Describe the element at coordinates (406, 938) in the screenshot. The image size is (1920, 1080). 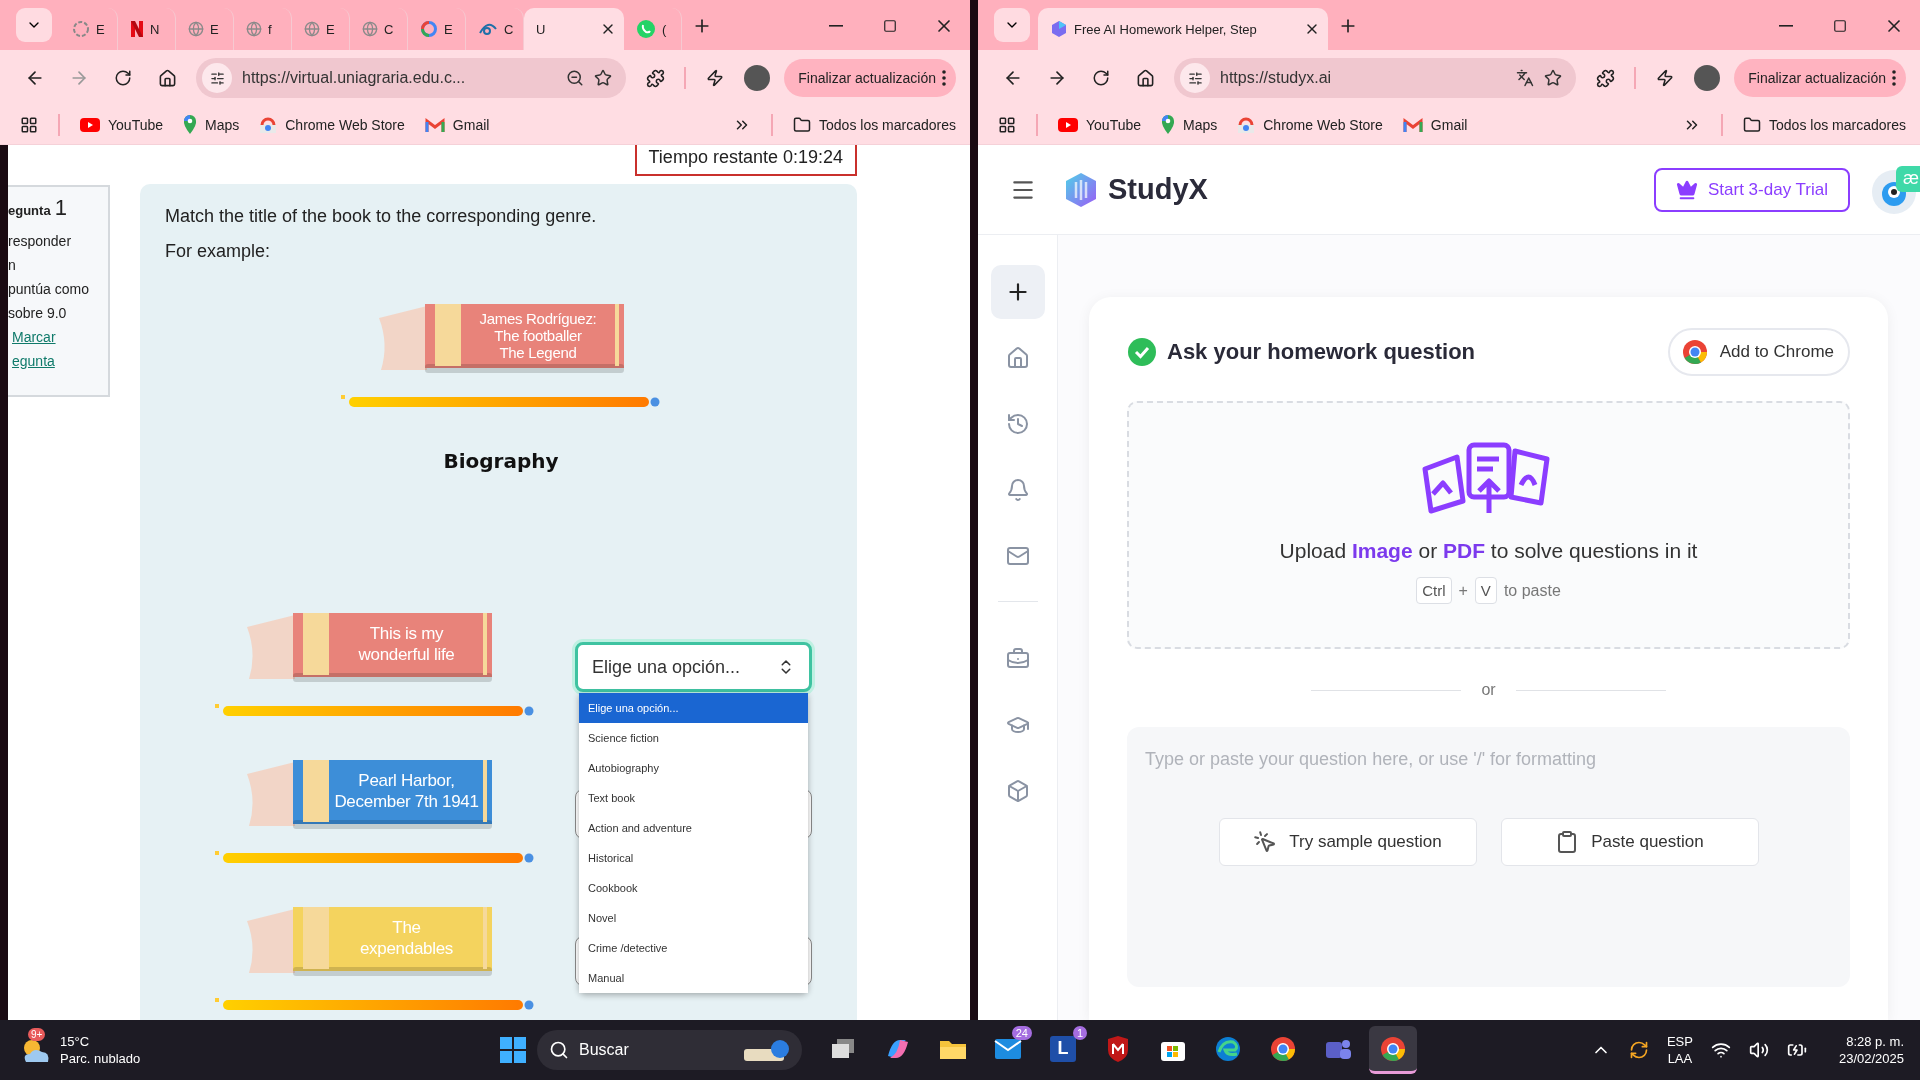
I see `book-title: The expendables` at that location.